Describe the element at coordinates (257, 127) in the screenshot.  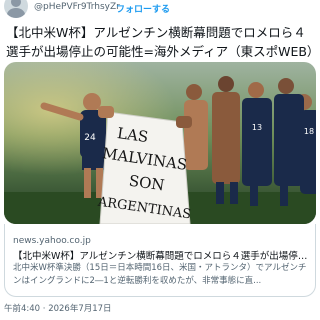
I see `jersey-number-13: 13` at that location.